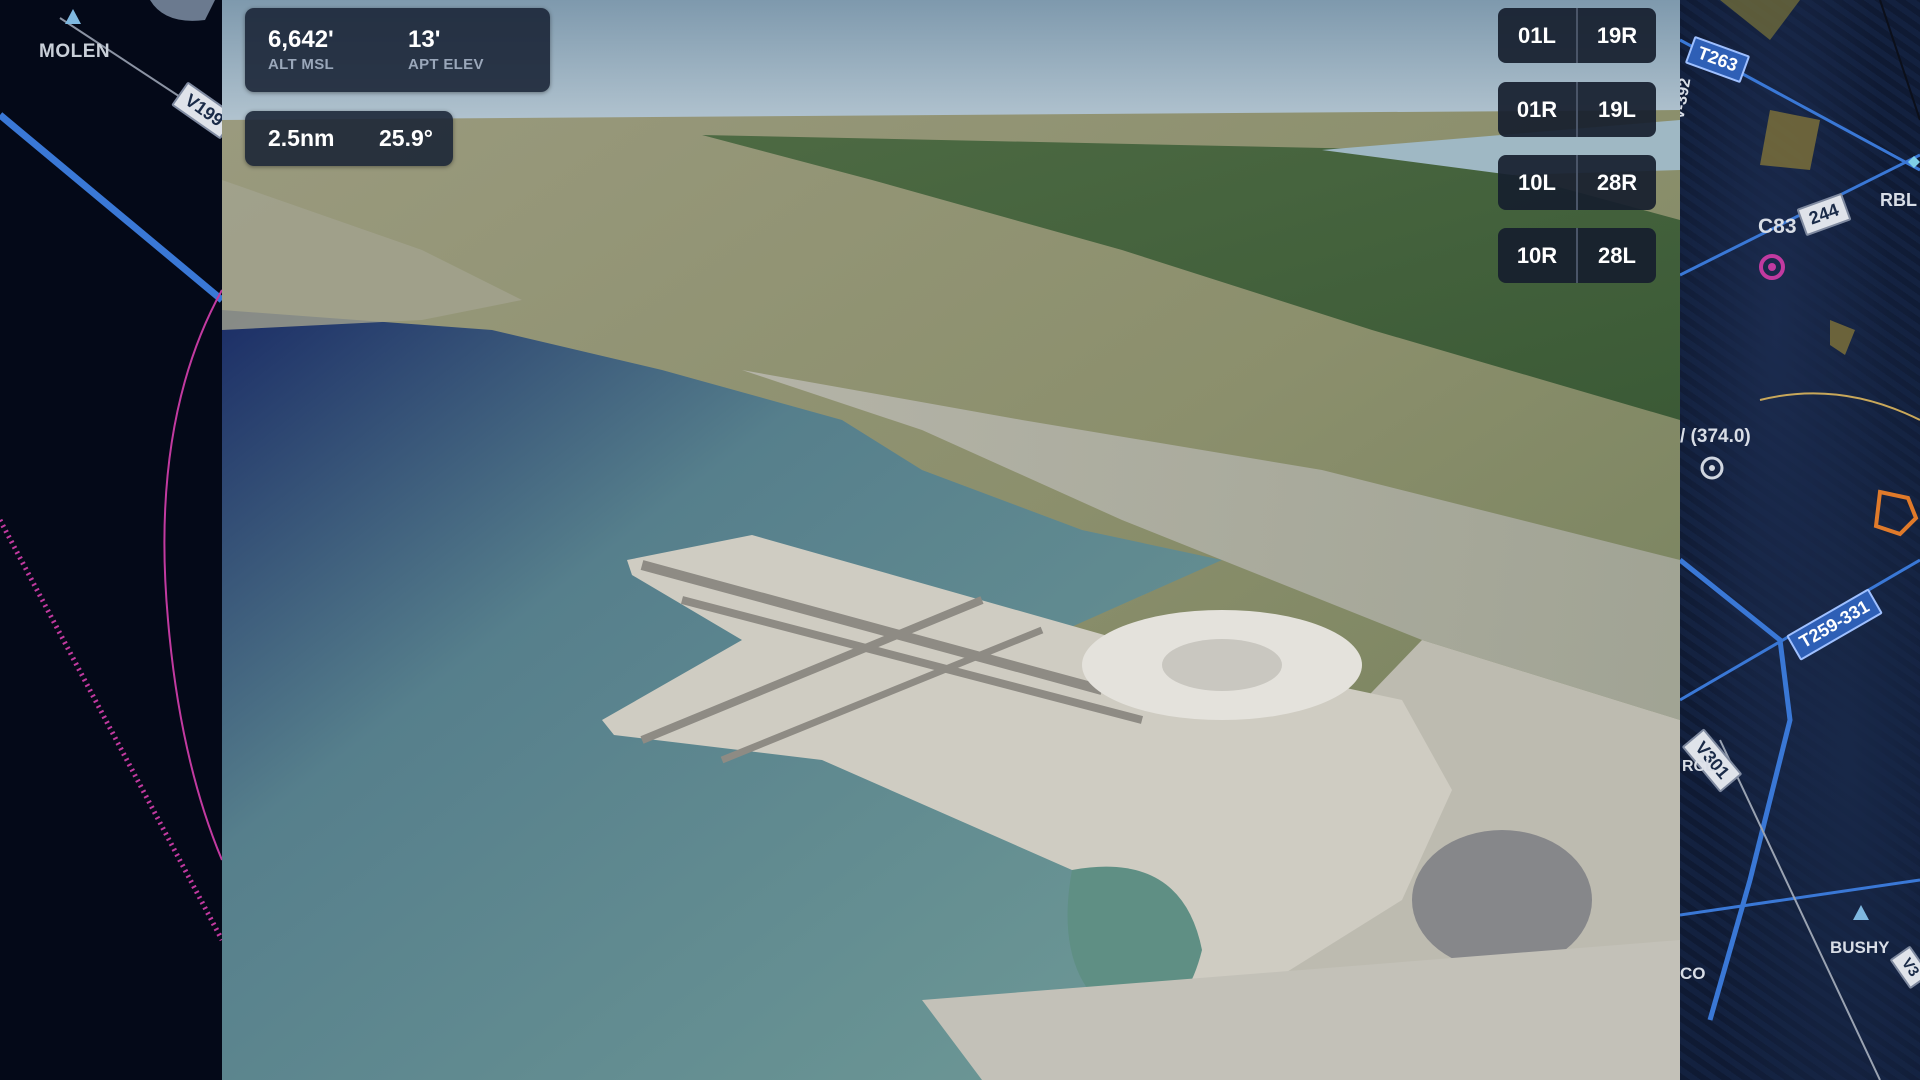 The width and height of the screenshot is (1920, 1080). I want to click on altitude-msl-value: 6,642', so click(301, 39).